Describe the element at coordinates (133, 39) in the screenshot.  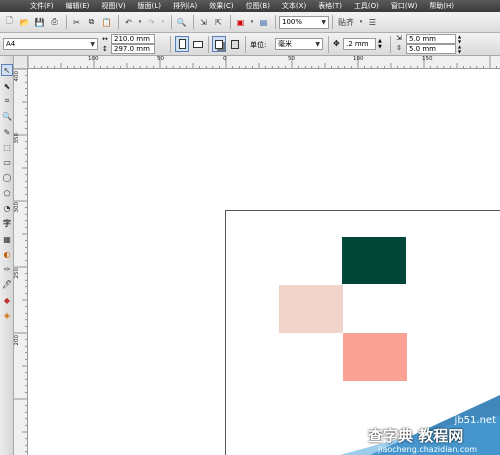
I see `paper-width-input: 210.0 mm` at that location.